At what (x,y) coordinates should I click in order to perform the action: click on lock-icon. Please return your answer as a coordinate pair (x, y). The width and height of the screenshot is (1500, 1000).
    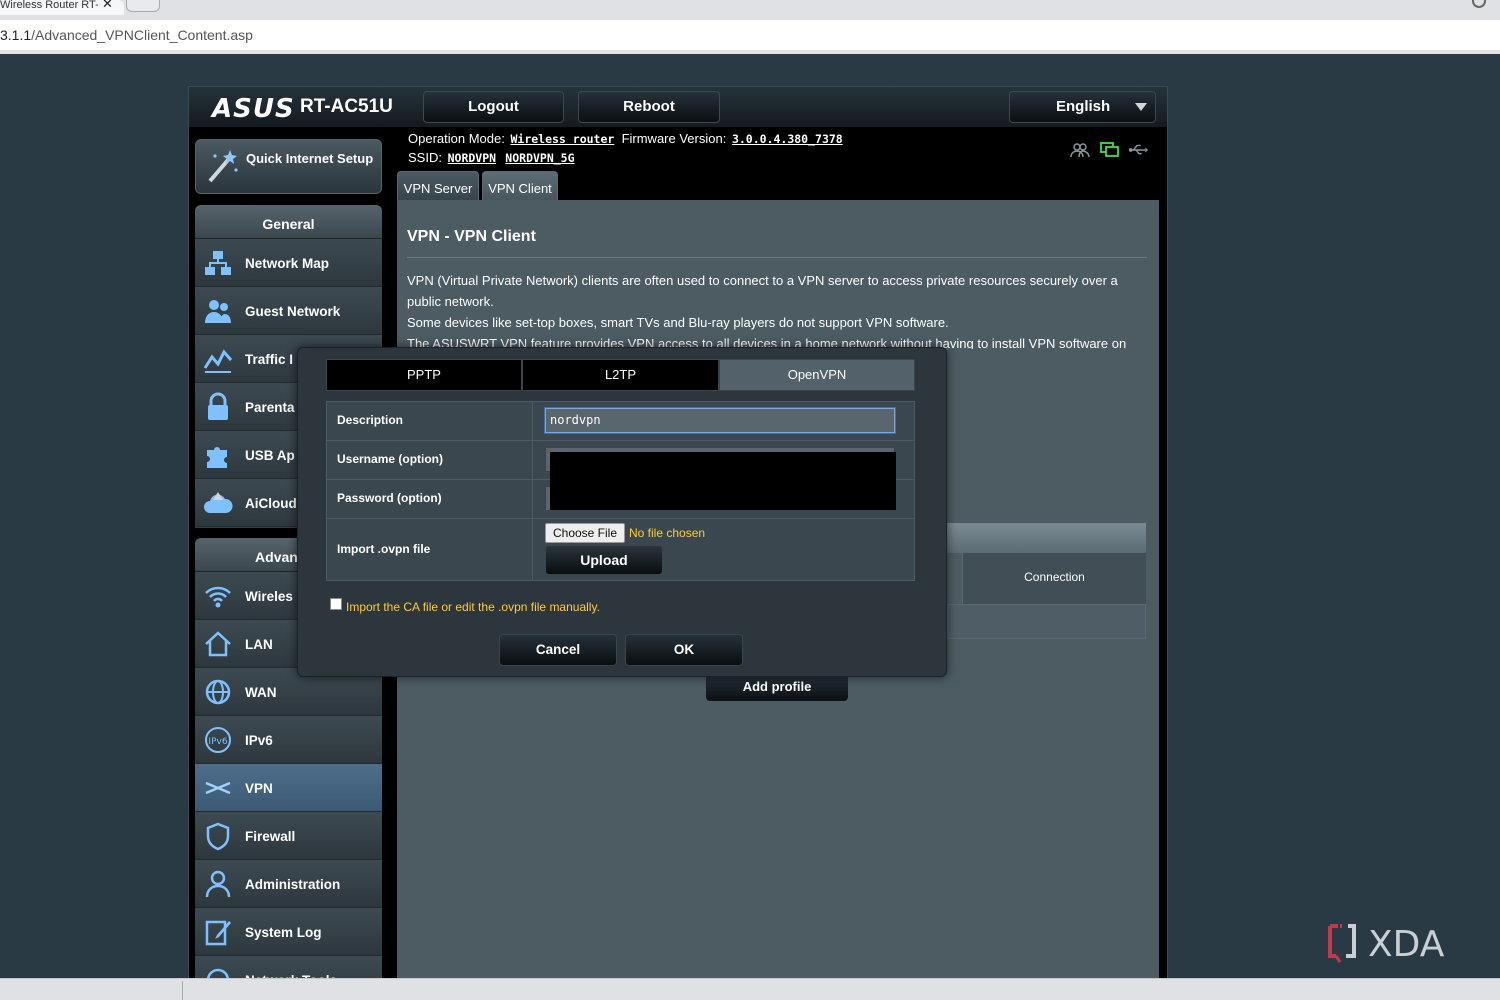
    Looking at the image, I should click on (218, 406).